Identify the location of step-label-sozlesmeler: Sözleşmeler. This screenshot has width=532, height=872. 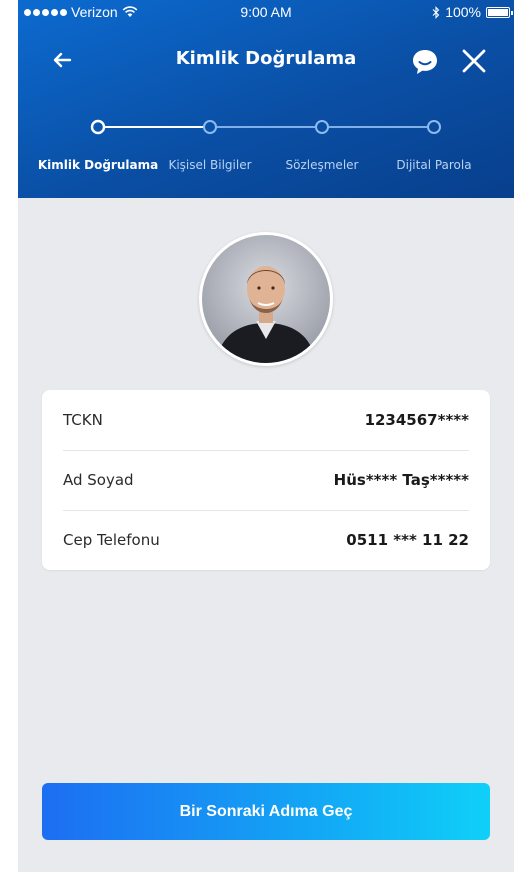
(322, 165).